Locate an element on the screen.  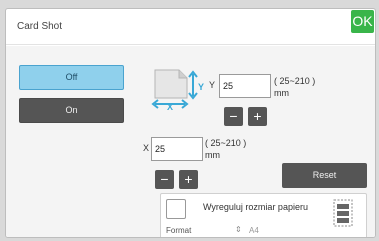
off-button: Off is located at coordinates (71, 77).